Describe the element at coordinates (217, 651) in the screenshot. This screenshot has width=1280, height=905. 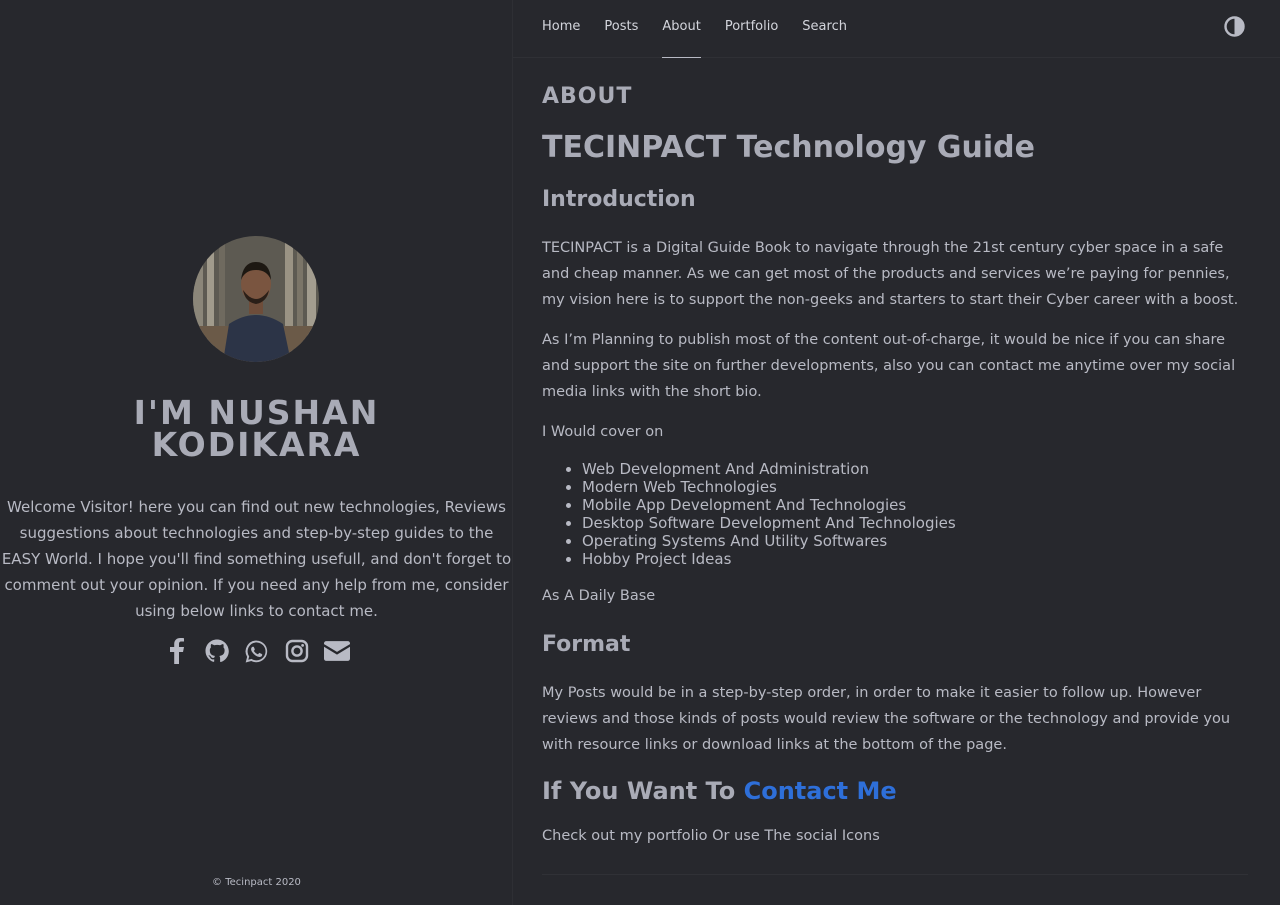
I see `github-icon` at that location.